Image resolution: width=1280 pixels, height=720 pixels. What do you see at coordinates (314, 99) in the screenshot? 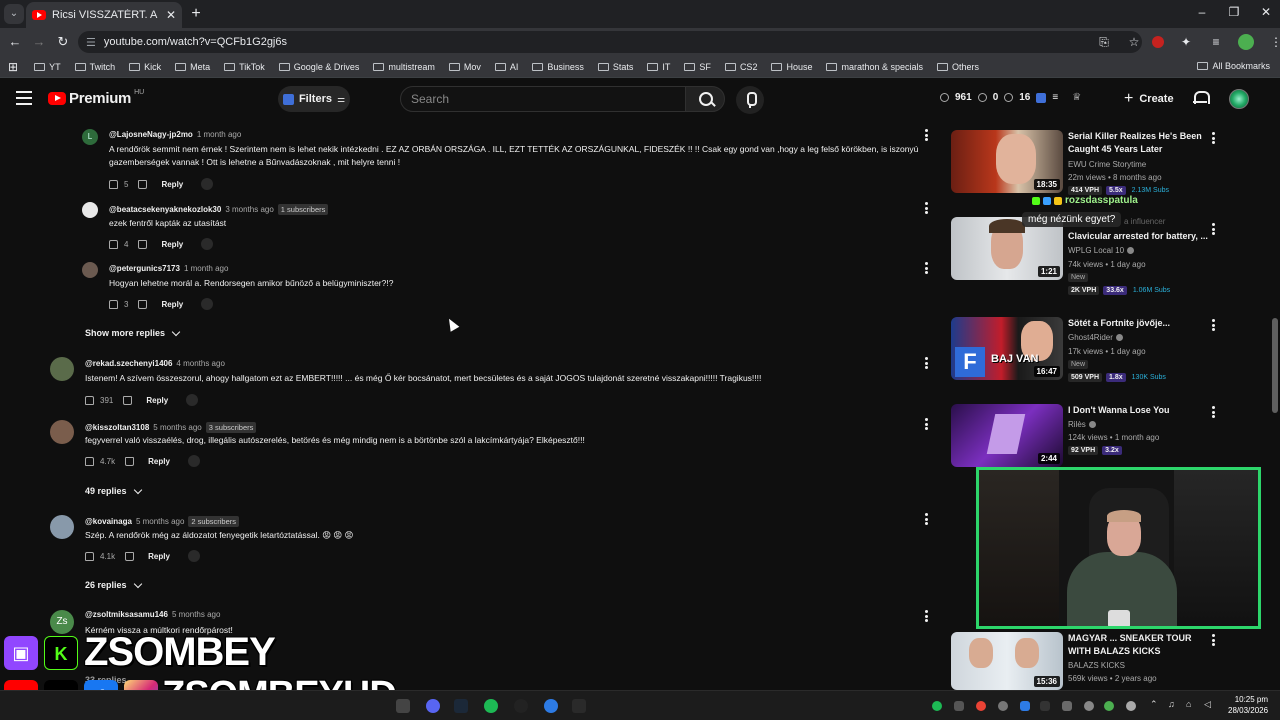
I see `filters-button: Filters ⚌` at bounding box center [314, 99].